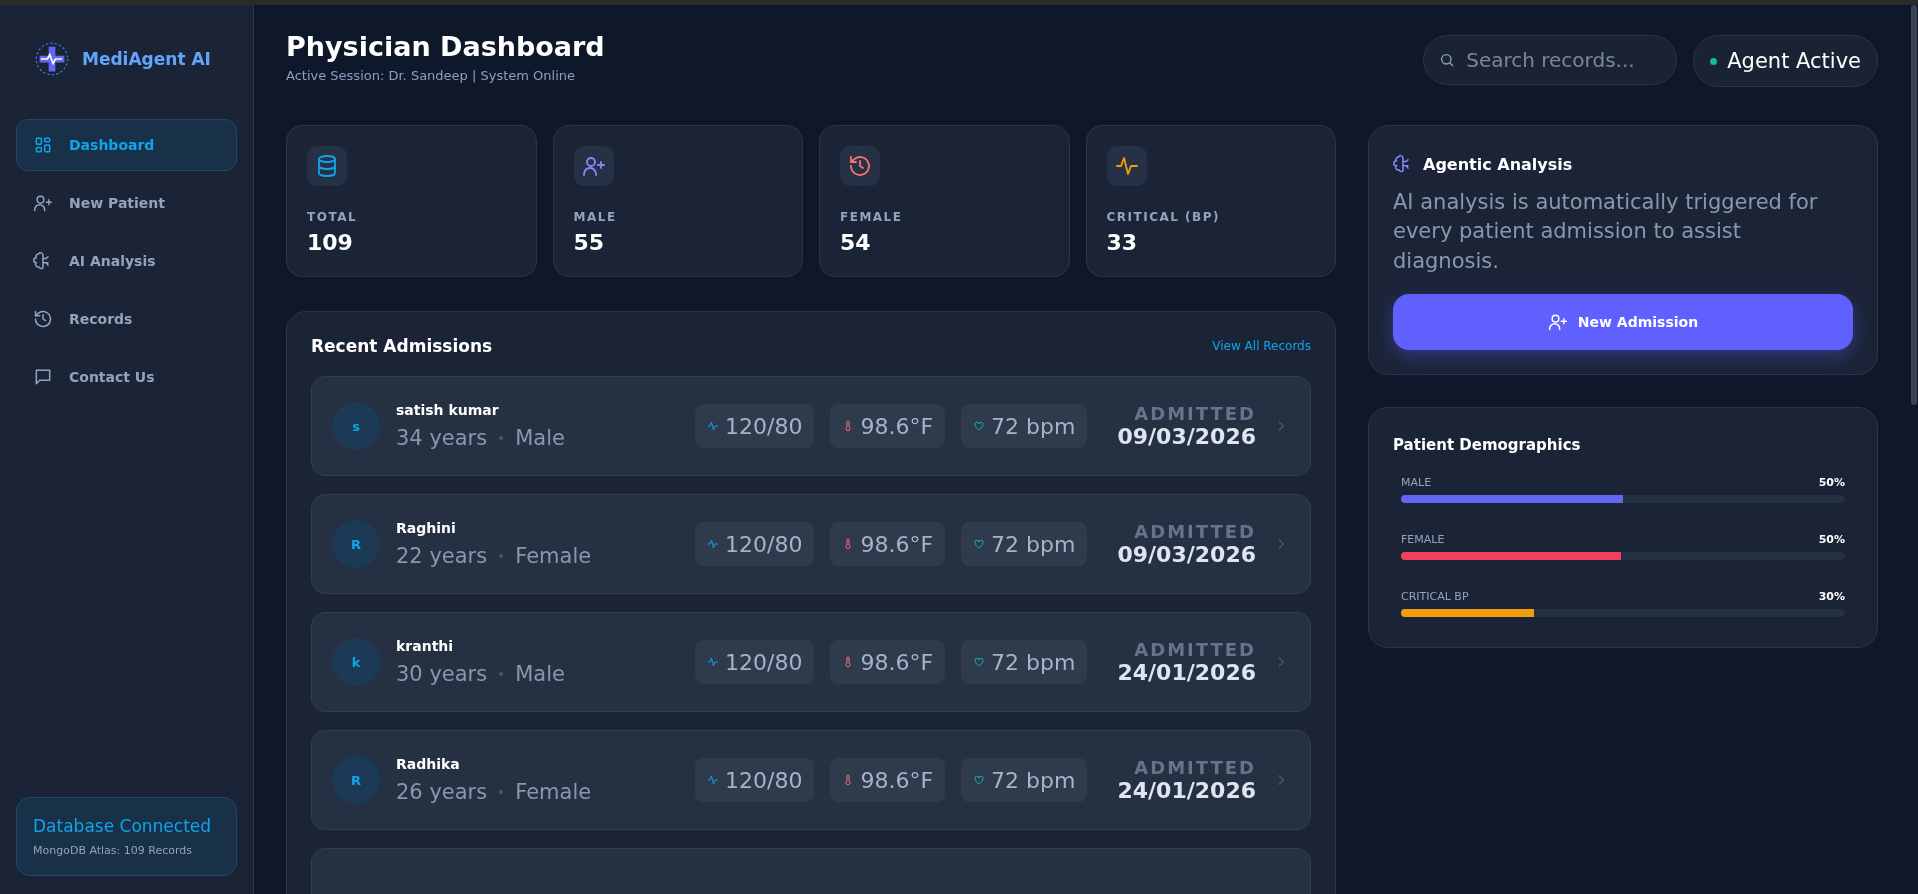 This screenshot has width=1918, height=894. Describe the element at coordinates (426, 528) in the screenshot. I see `patient-name: Raghini` at that location.